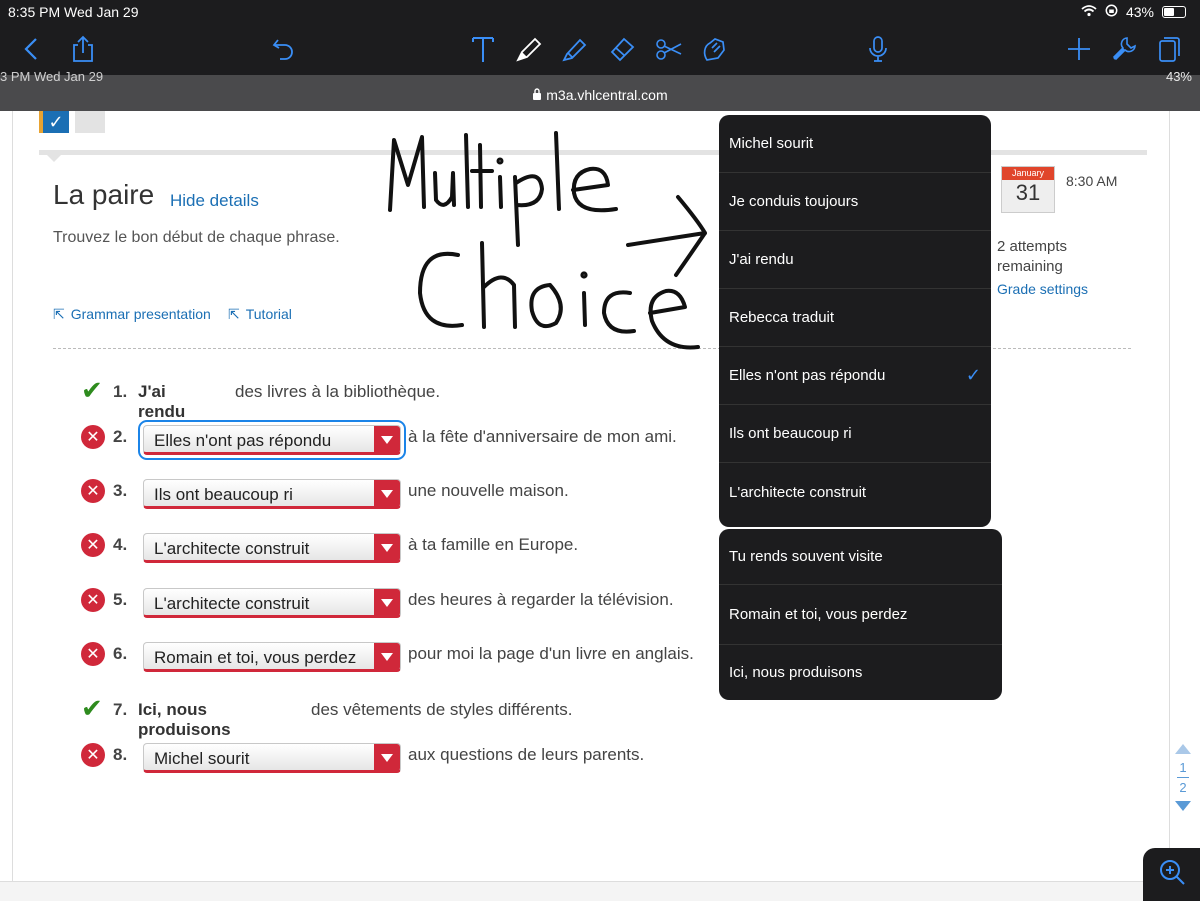  What do you see at coordinates (32, 49) in the screenshot?
I see `back-icon` at bounding box center [32, 49].